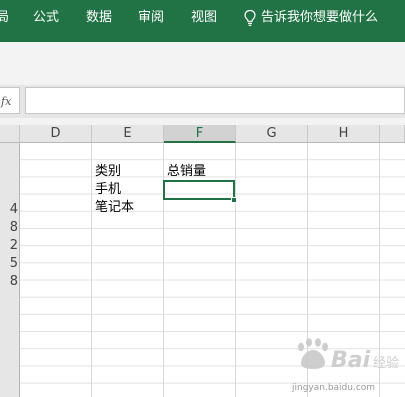 The image size is (405, 397). I want to click on lightbulb-icon, so click(250, 18).